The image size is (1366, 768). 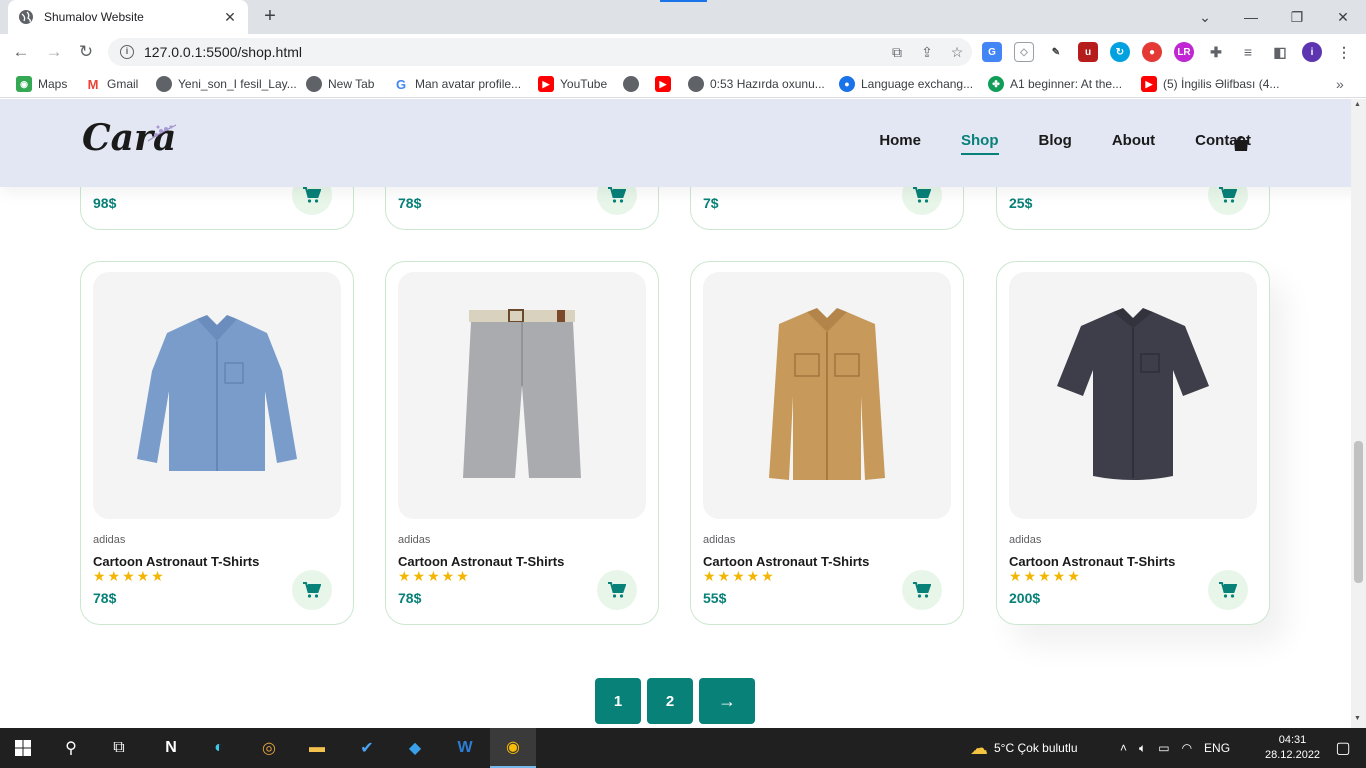 What do you see at coordinates (269, 748) in the screenshot?
I see `media-player-icon: ◎` at bounding box center [269, 748].